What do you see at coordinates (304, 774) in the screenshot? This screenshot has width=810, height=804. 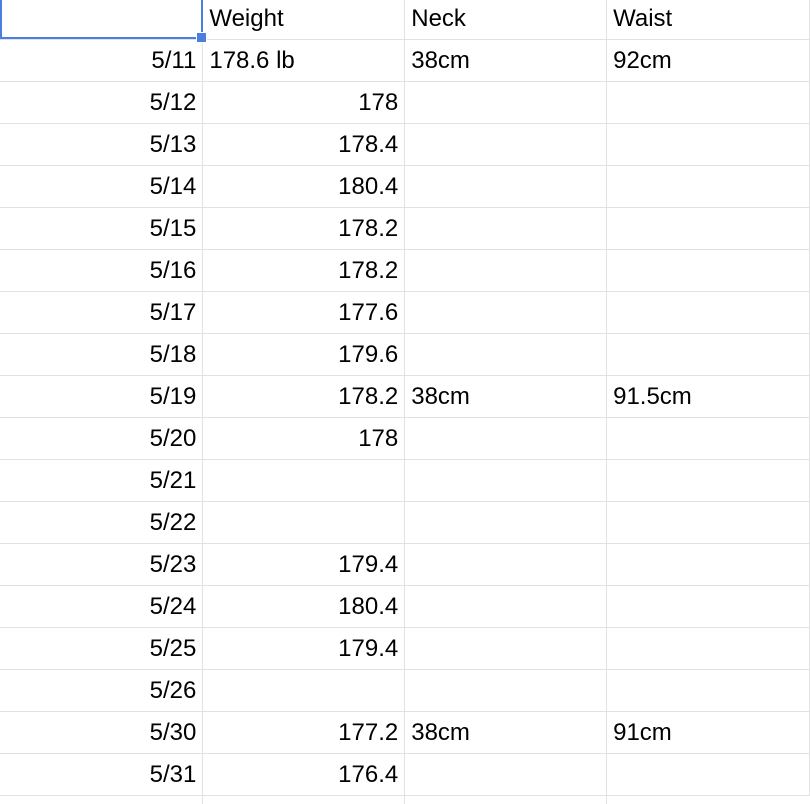 I see `cell-weight: 176.4` at bounding box center [304, 774].